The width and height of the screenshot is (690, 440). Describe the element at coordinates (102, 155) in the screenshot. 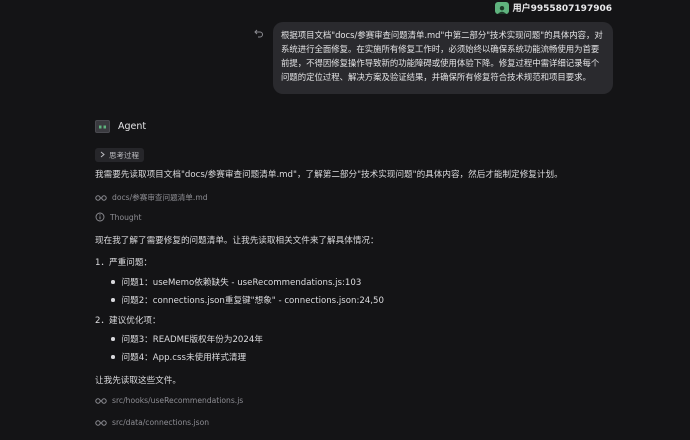

I see `chevron-right-icon` at that location.